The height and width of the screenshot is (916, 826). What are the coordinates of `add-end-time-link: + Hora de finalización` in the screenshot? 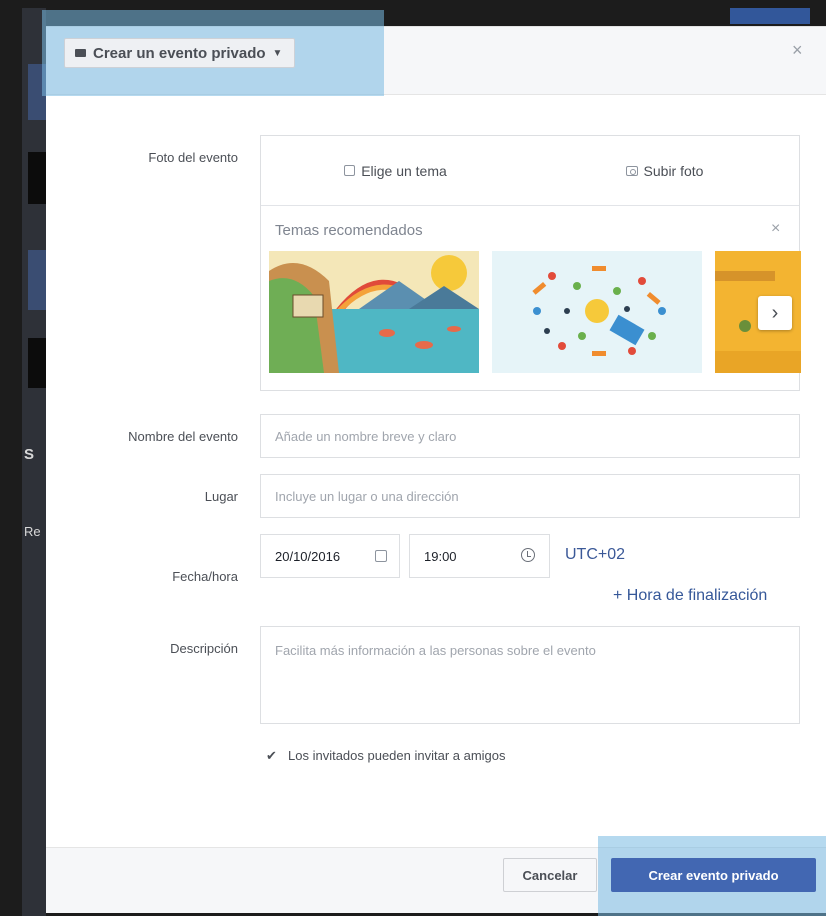 It's located at (690, 596).